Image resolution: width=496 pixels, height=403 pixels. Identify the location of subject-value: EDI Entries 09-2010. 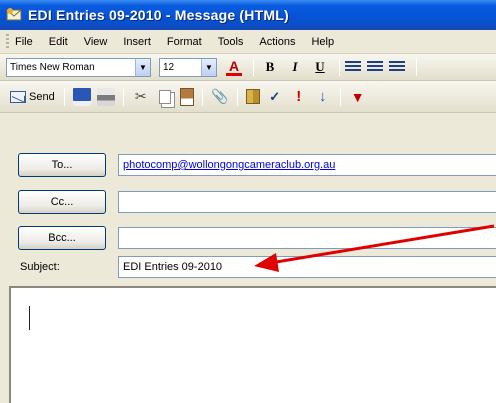
(173, 267).